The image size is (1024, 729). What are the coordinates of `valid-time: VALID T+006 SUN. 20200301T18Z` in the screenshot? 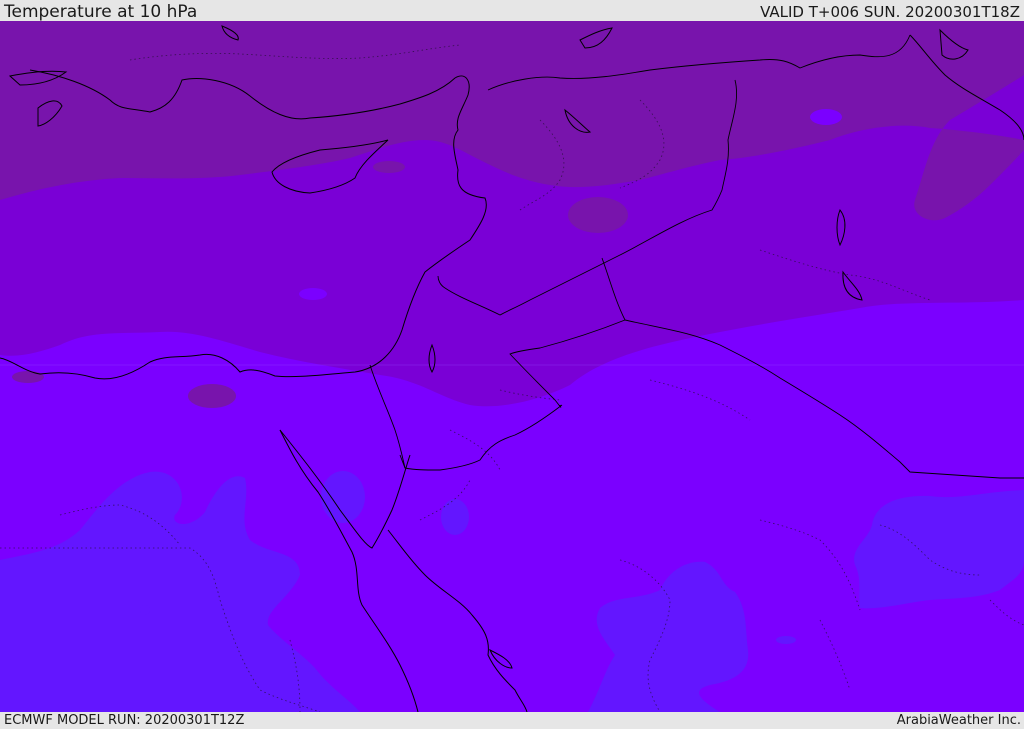 It's located at (890, 12).